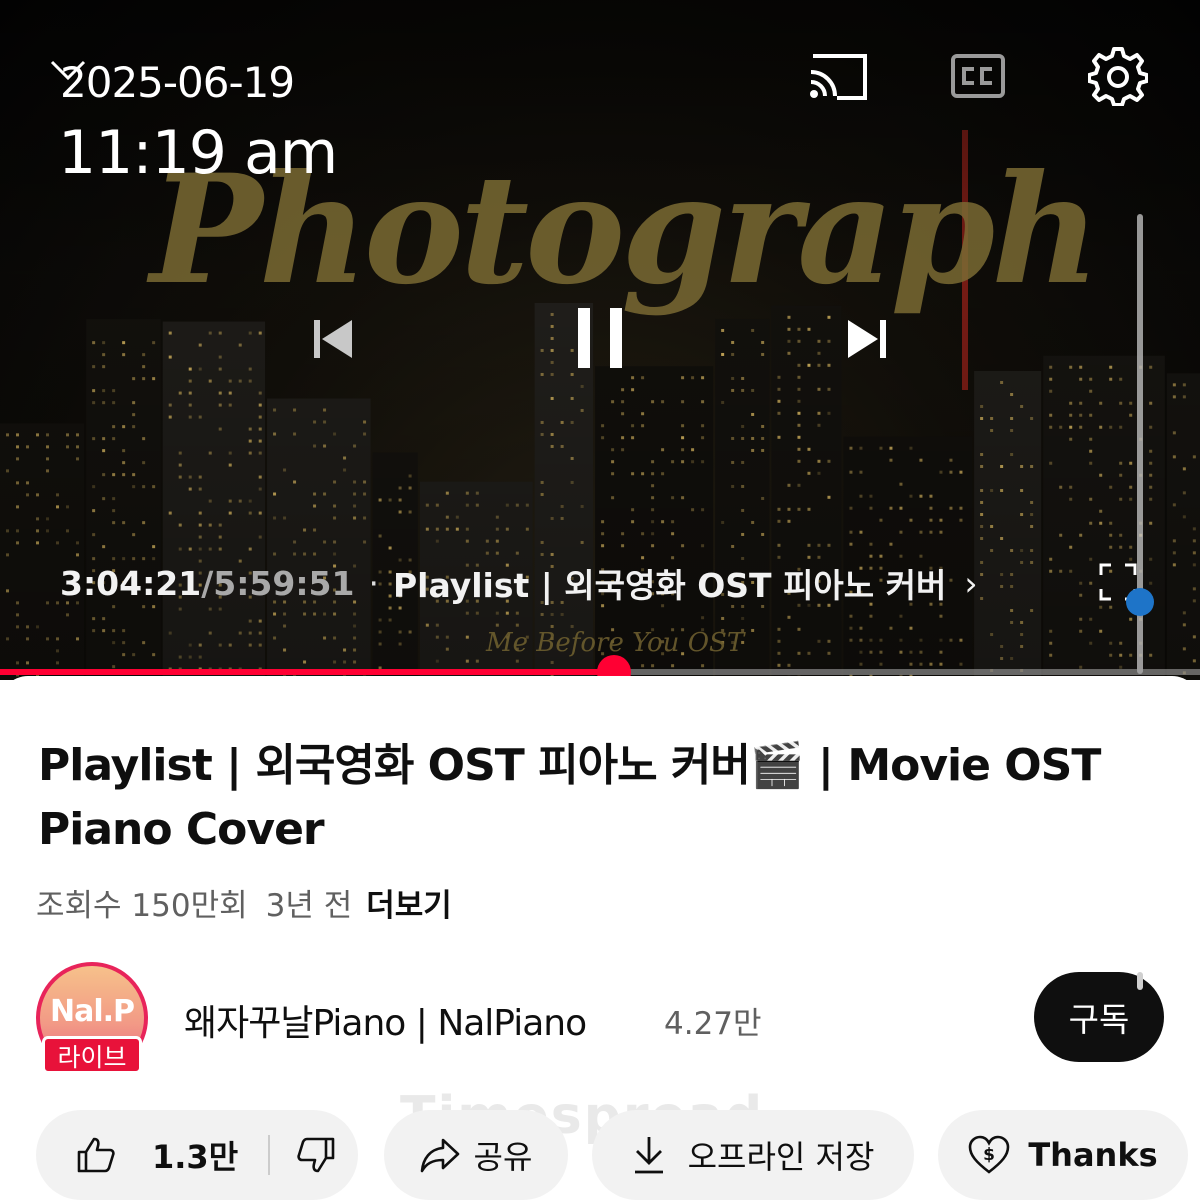 The height and width of the screenshot is (1200, 1200). I want to click on share-arrow-icon, so click(439, 1155).